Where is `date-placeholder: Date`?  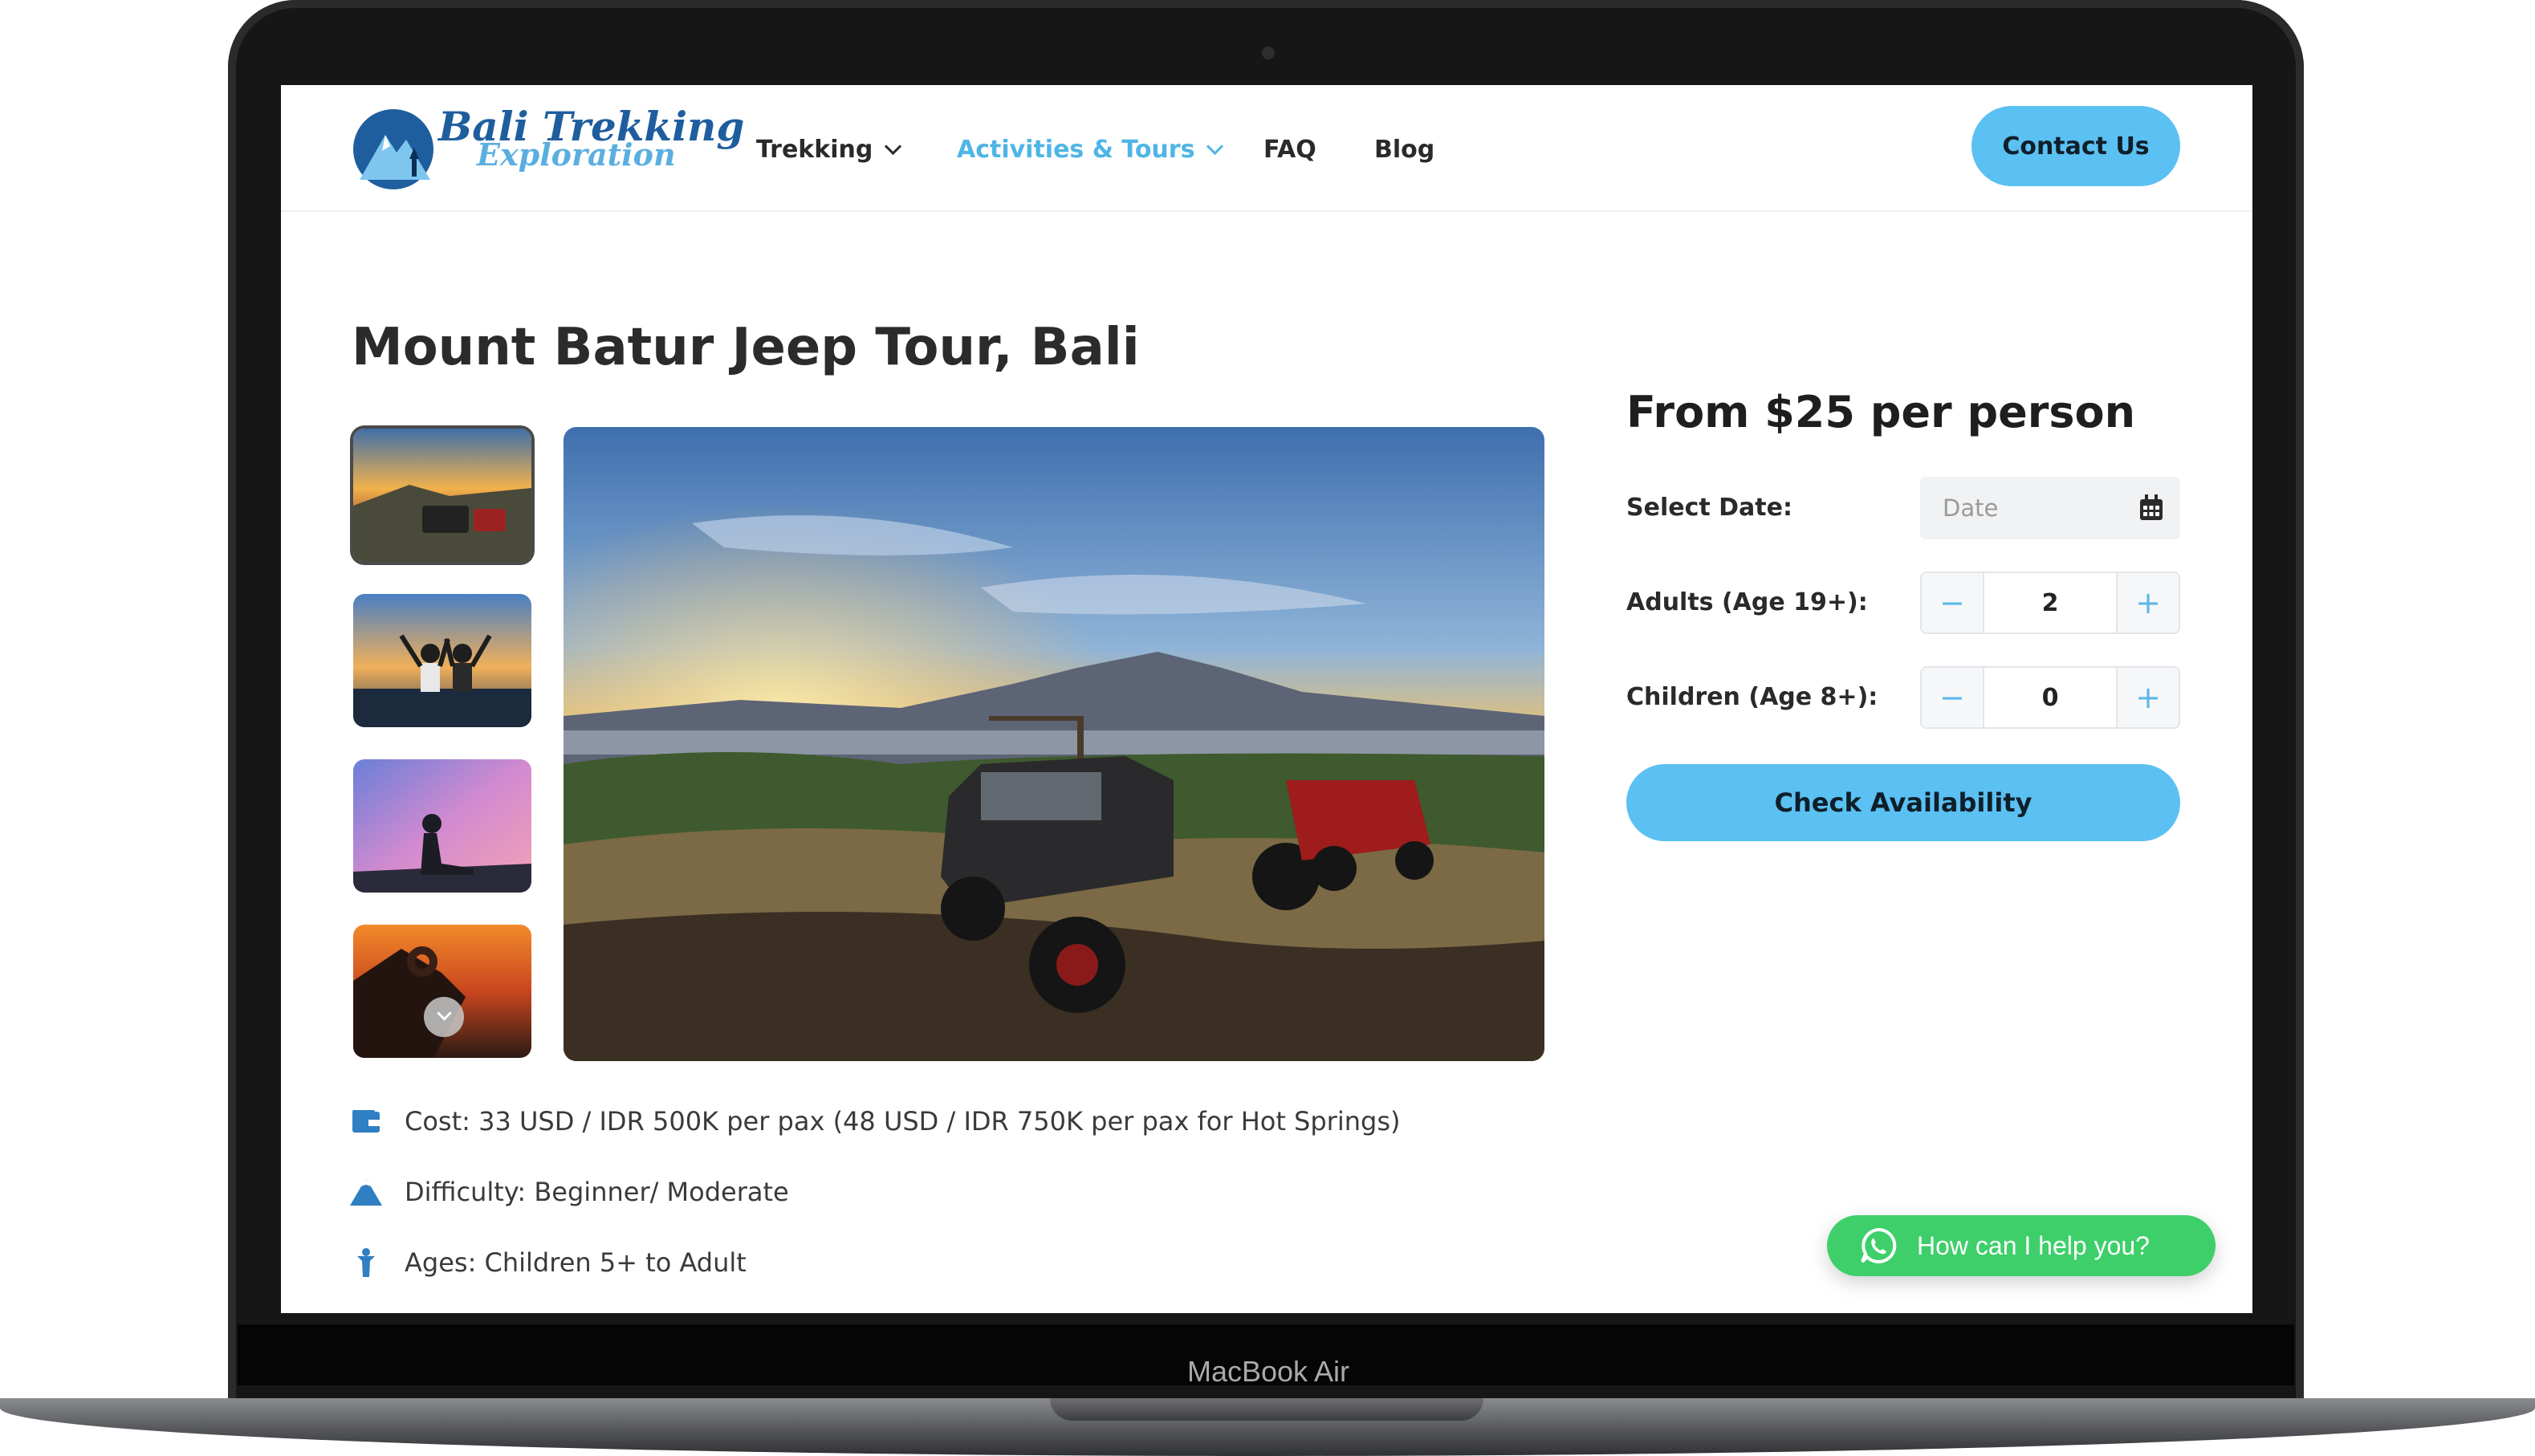 date-placeholder: Date is located at coordinates (1971, 508).